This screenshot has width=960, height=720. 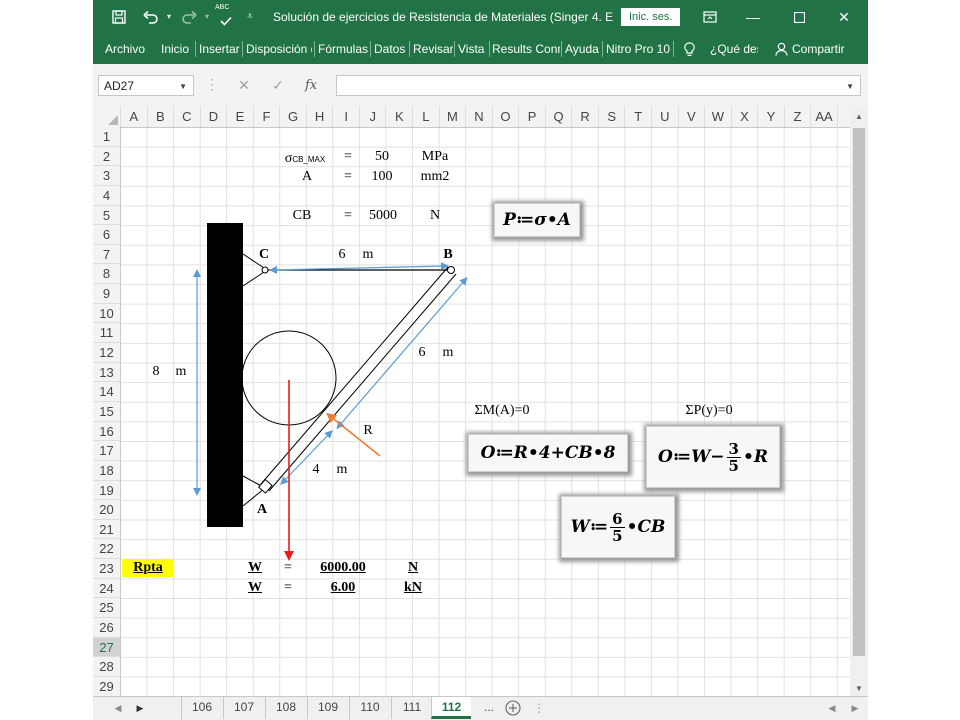 I want to click on prev-sheet-icon: ◀, so click(x=118, y=708).